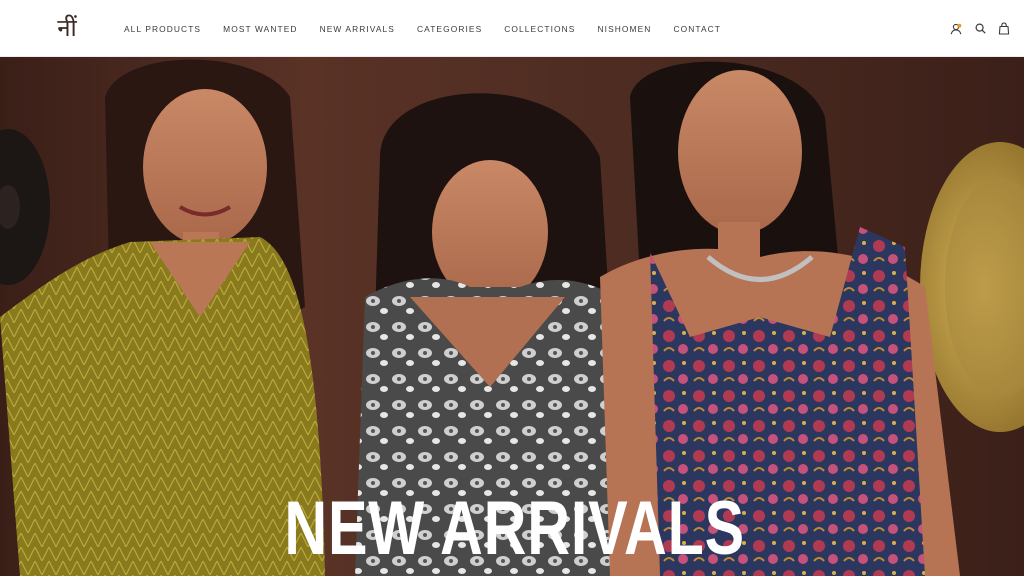 Image resolution: width=1024 pixels, height=576 pixels. Describe the element at coordinates (162, 29) in the screenshot. I see `nav-item-all-products: ALL PRODUCTS` at that location.